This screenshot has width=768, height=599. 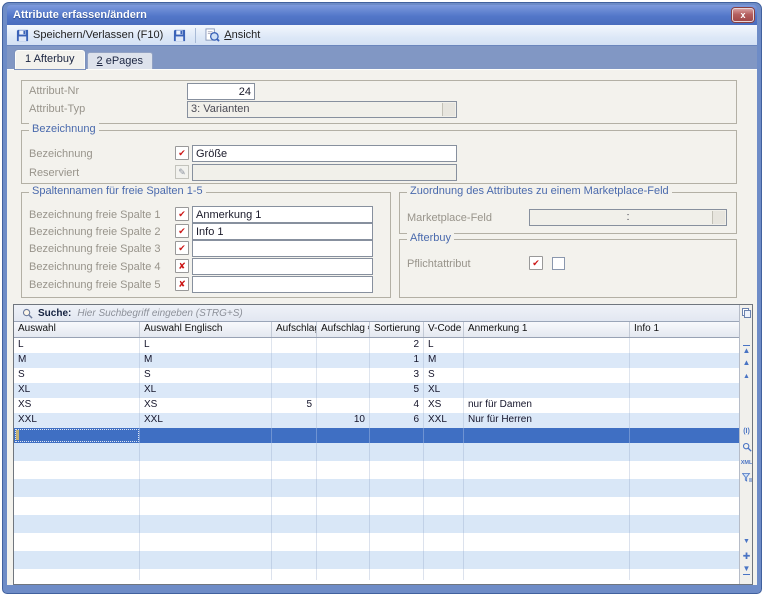 I want to click on grid-new-row-selected, so click(x=377, y=435).